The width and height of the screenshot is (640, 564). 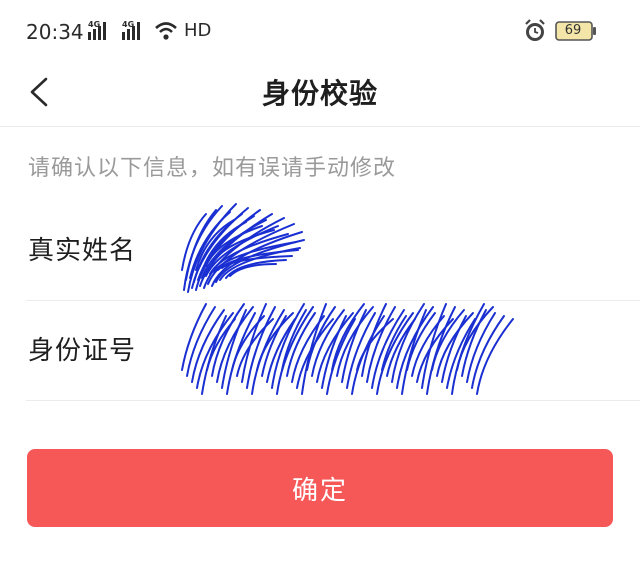 I want to click on alarm-icon, so click(x=535, y=30).